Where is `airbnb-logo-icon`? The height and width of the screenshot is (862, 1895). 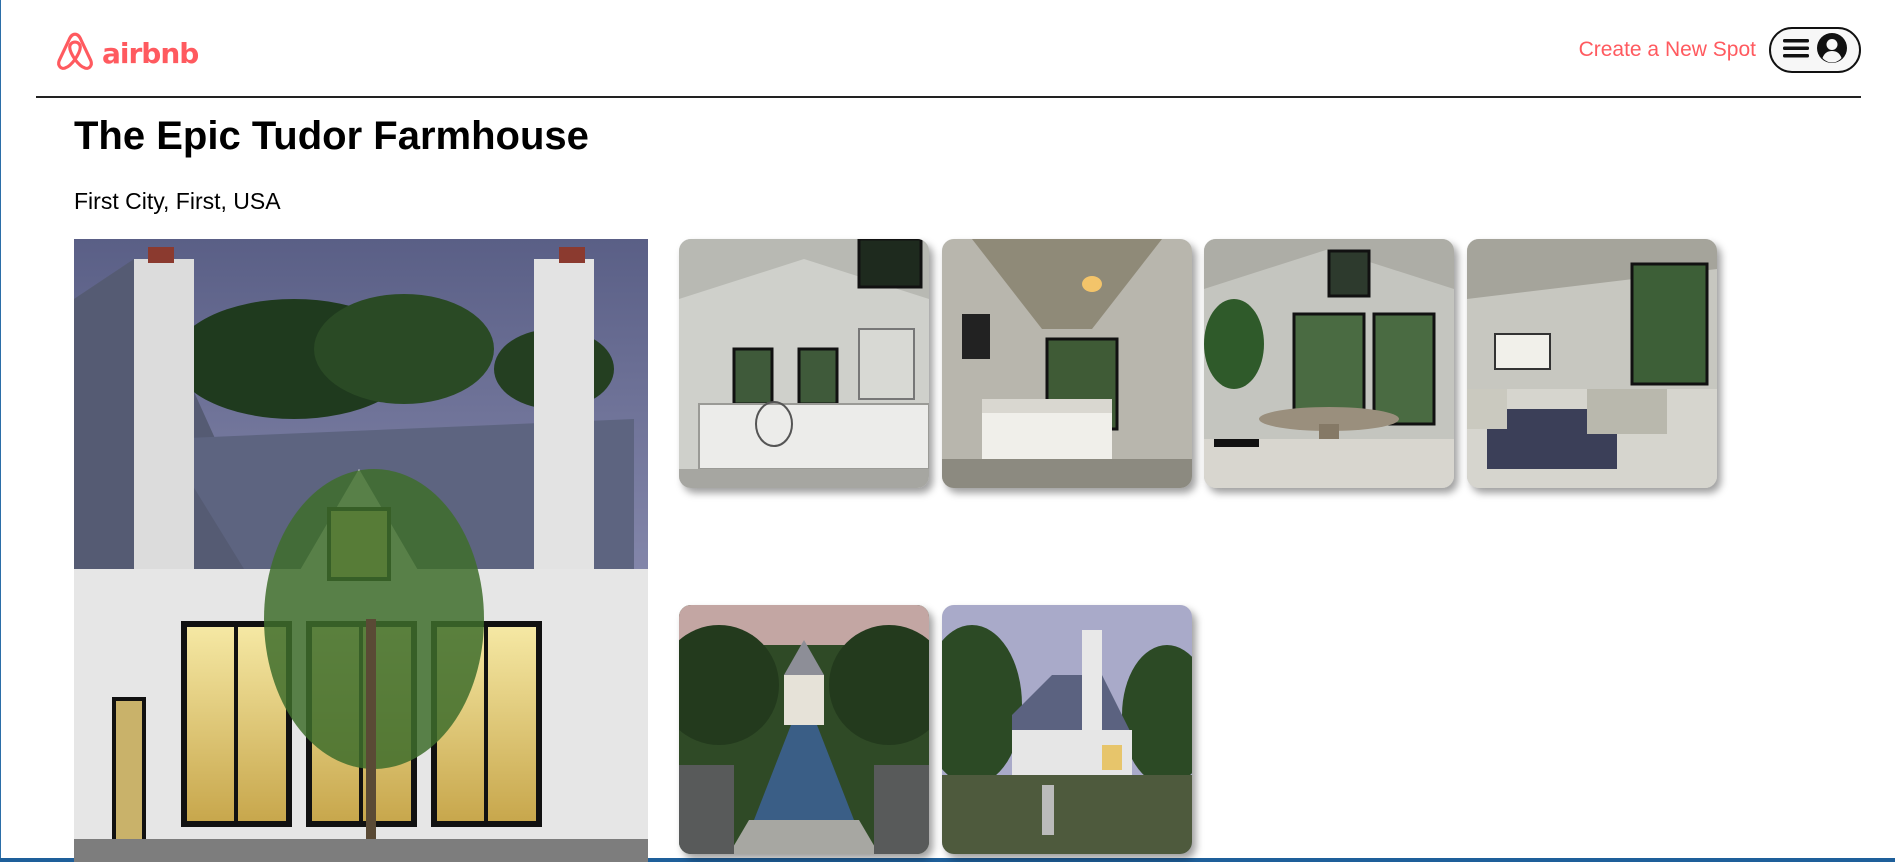 airbnb-logo-icon is located at coordinates (75, 53).